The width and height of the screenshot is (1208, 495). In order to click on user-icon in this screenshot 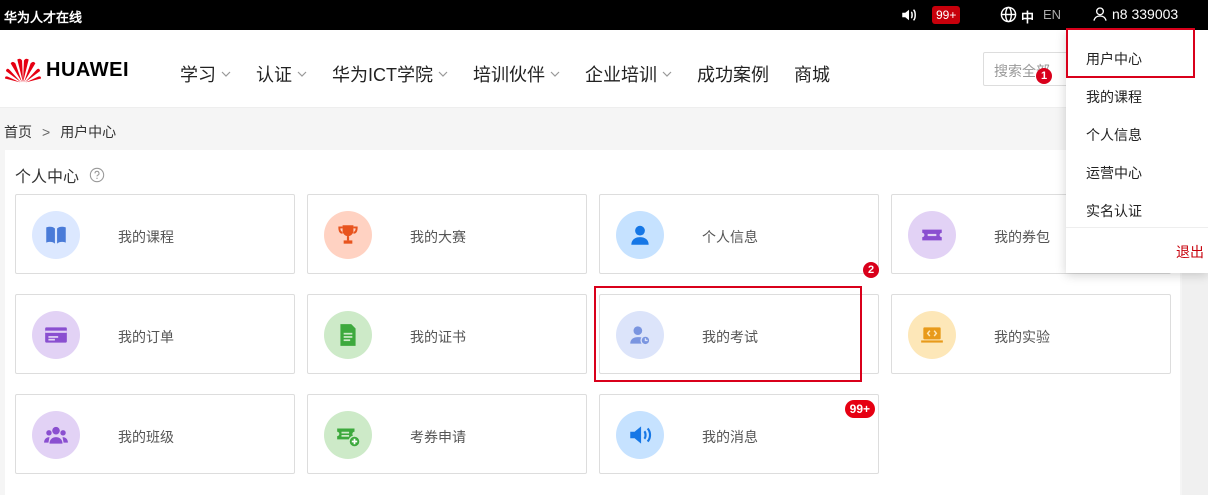, I will do `click(1100, 14)`.